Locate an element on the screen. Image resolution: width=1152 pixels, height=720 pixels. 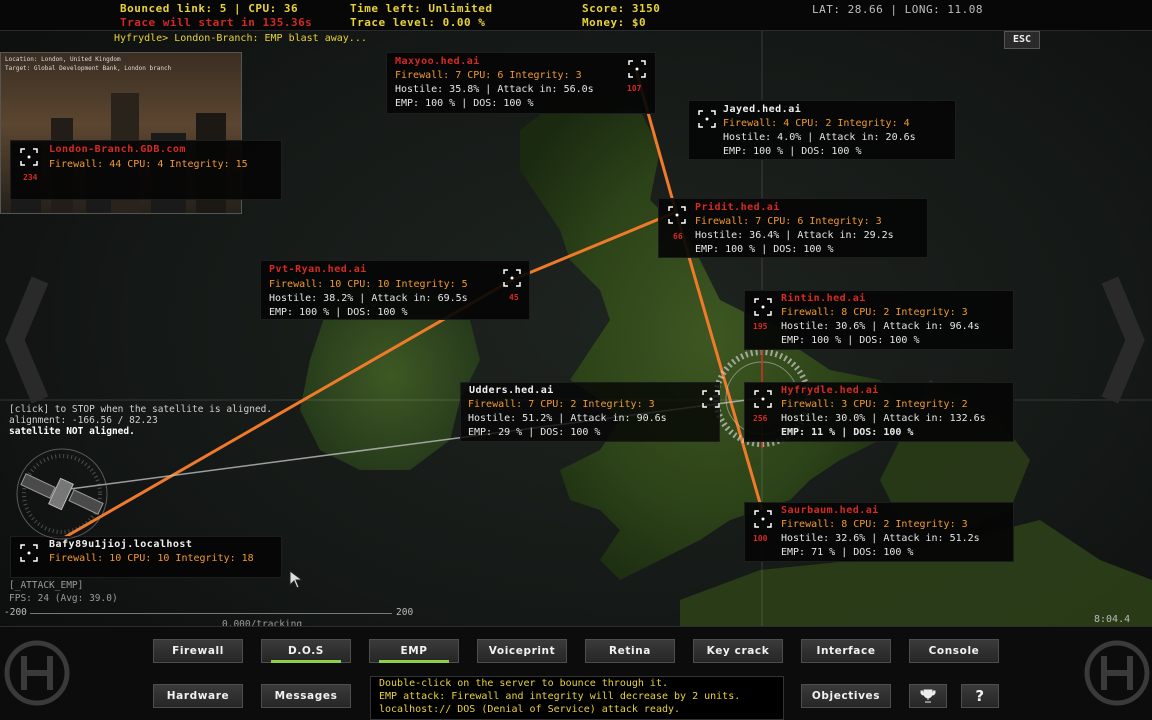
server-id: 195 is located at coordinates (760, 326).